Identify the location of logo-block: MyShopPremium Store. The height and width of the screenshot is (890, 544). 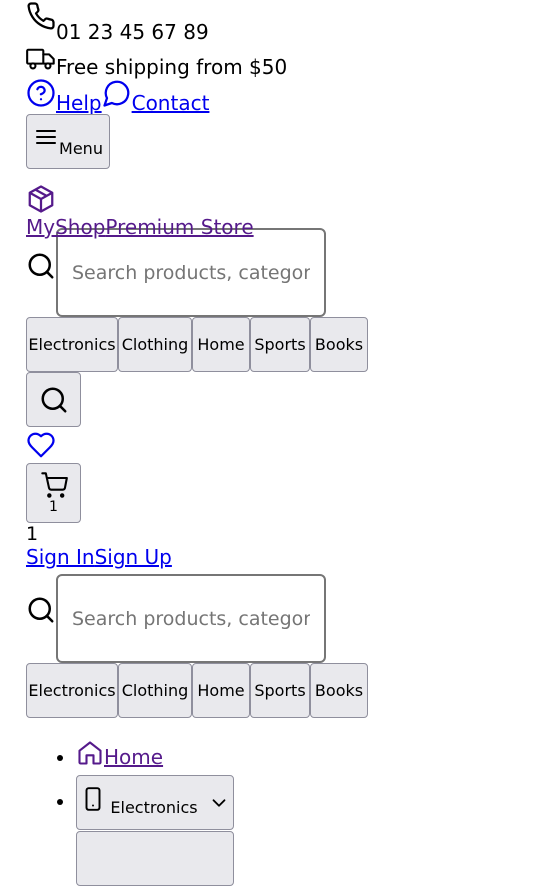
(285, 204).